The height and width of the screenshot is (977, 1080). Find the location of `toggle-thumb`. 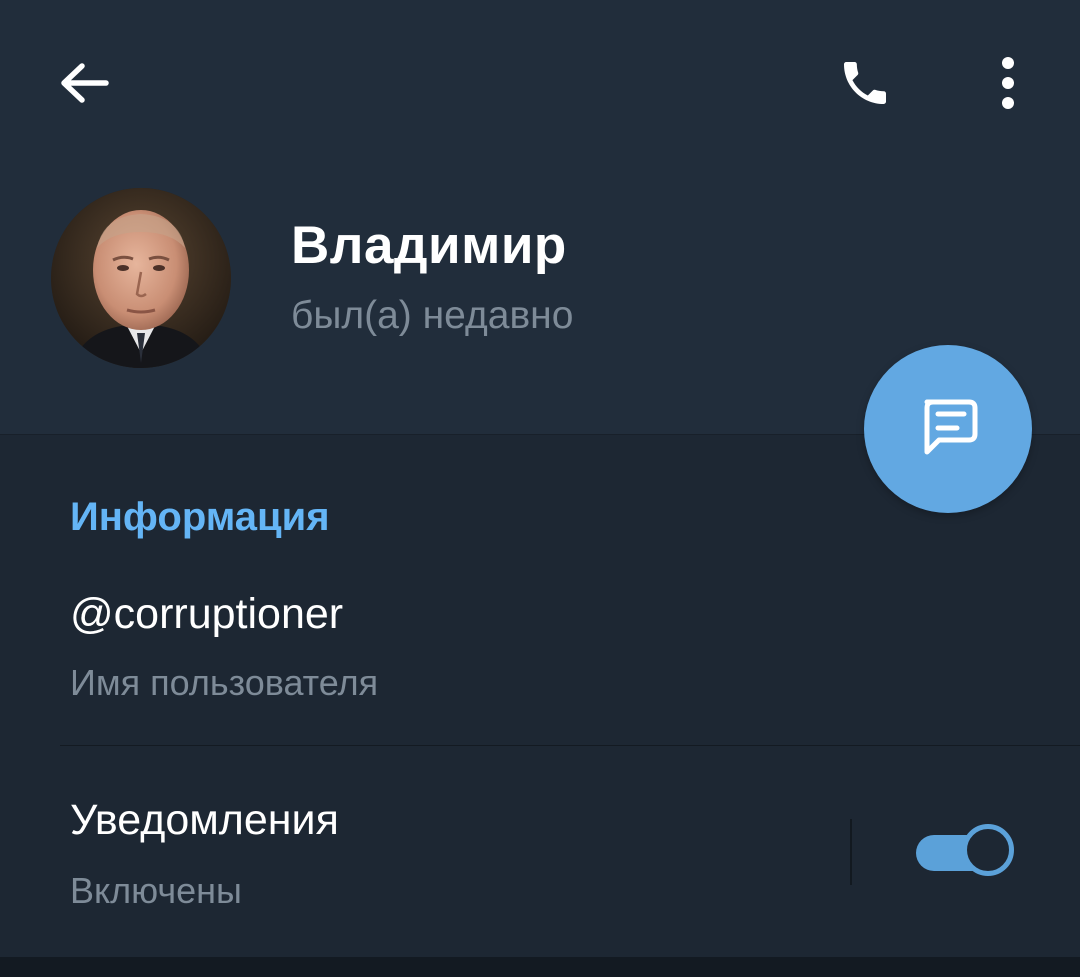

toggle-thumb is located at coordinates (988, 850).